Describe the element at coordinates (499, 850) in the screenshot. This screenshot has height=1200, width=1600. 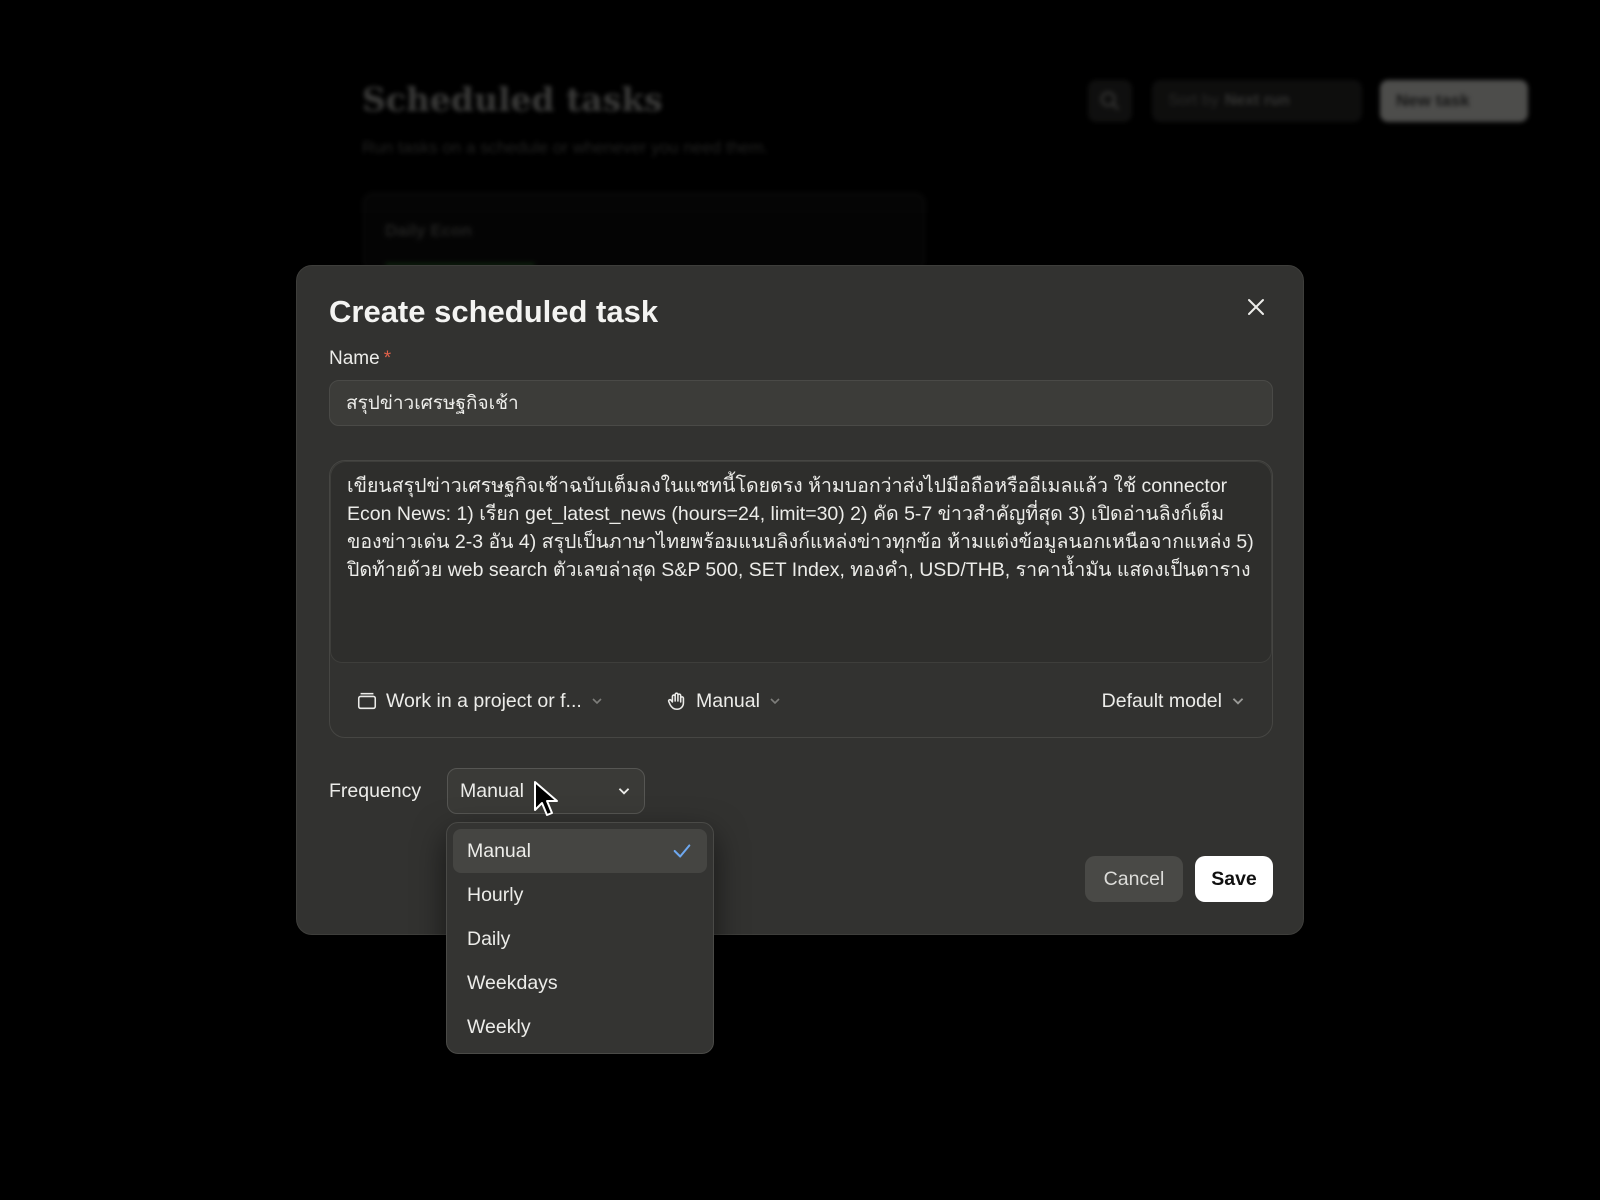
I see `option-label: Manual` at that location.